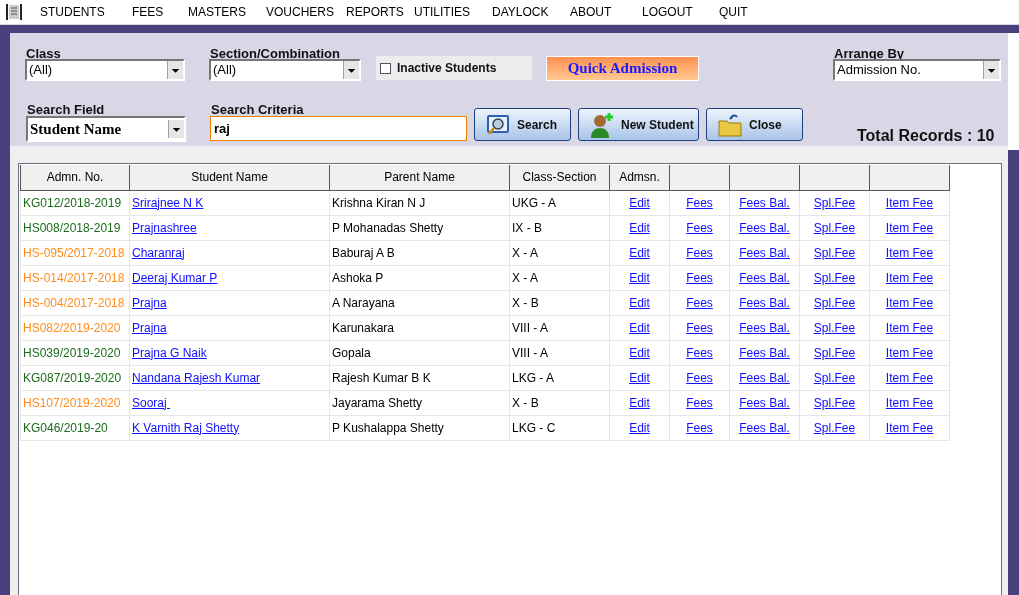 The image size is (1019, 595). What do you see at coordinates (754, 124) in the screenshot?
I see `close-button: Close` at bounding box center [754, 124].